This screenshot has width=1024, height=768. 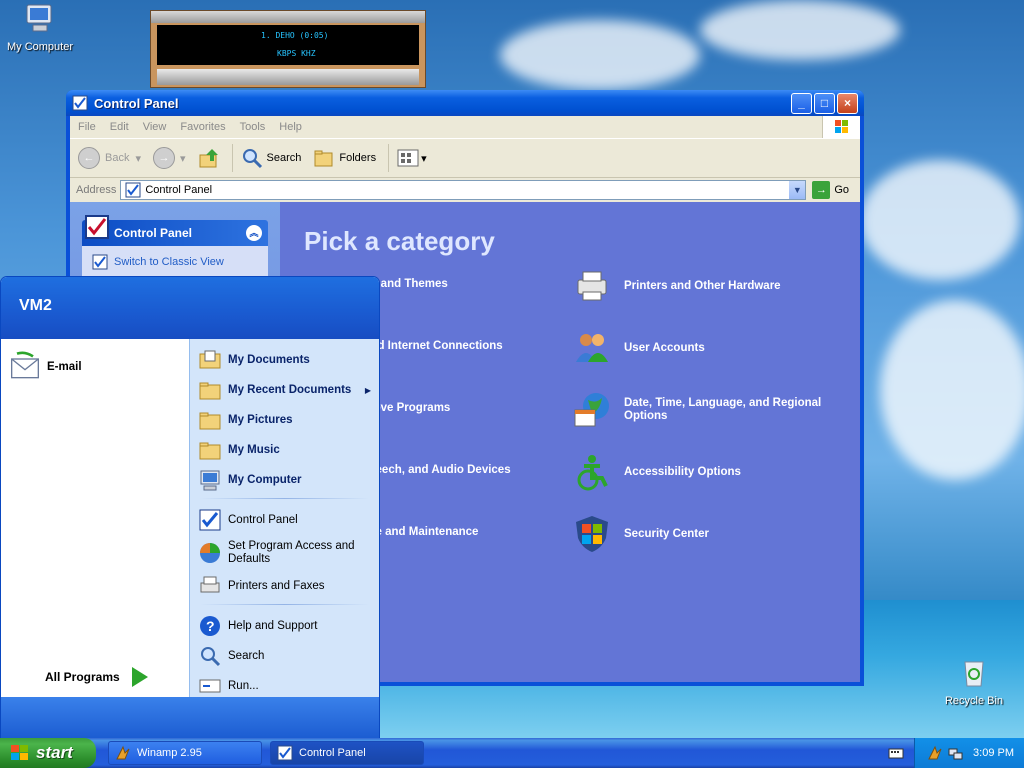 What do you see at coordinates (797, 190) in the screenshot?
I see `address-dropdown-icon: ▼` at bounding box center [797, 190].